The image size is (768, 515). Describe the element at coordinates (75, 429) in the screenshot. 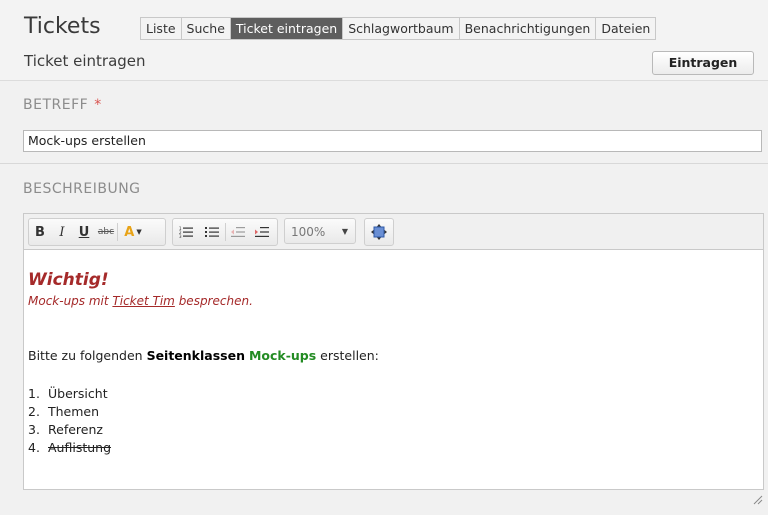

I see `list-text: Referenz` at that location.